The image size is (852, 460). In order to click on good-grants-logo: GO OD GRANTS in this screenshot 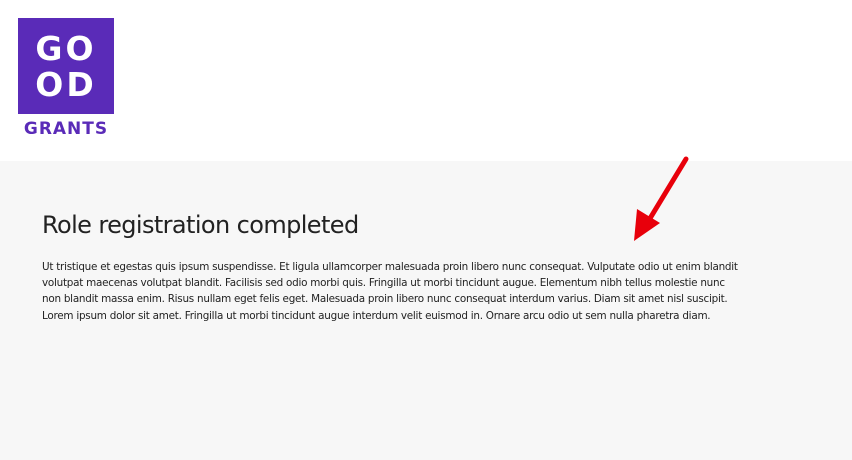, I will do `click(66, 78)`.